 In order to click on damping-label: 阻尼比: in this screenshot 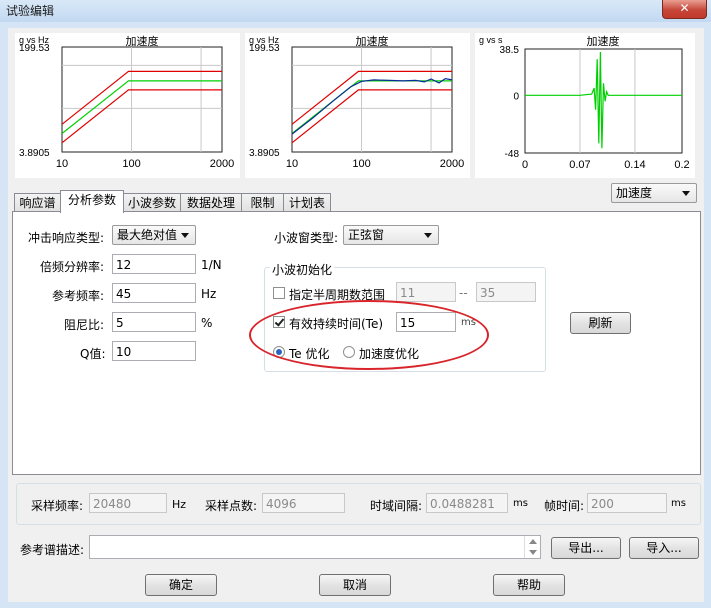, I will do `click(84, 325)`.